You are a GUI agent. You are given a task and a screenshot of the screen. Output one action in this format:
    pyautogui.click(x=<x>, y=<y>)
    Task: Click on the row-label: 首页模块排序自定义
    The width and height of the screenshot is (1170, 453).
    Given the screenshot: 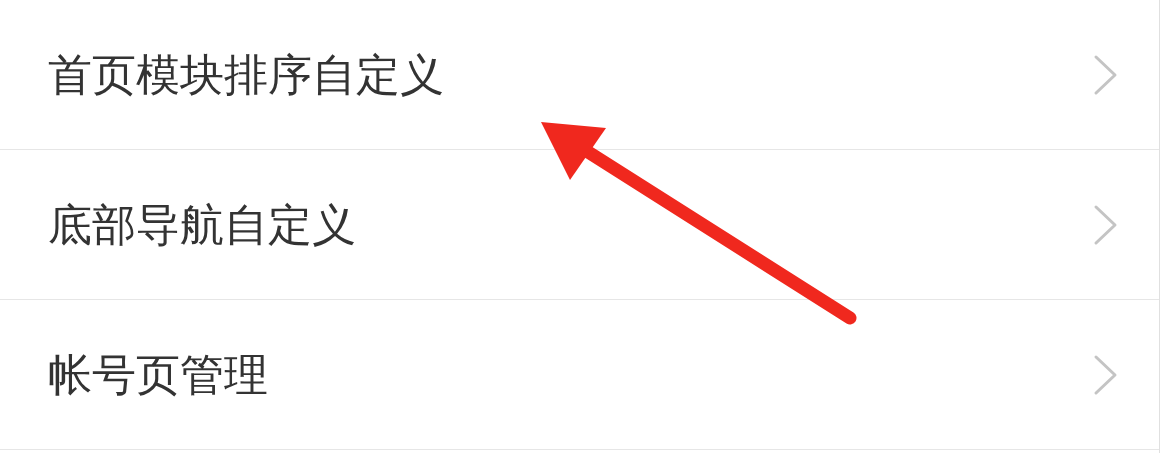 What is the action you would take?
    pyautogui.click(x=246, y=74)
    